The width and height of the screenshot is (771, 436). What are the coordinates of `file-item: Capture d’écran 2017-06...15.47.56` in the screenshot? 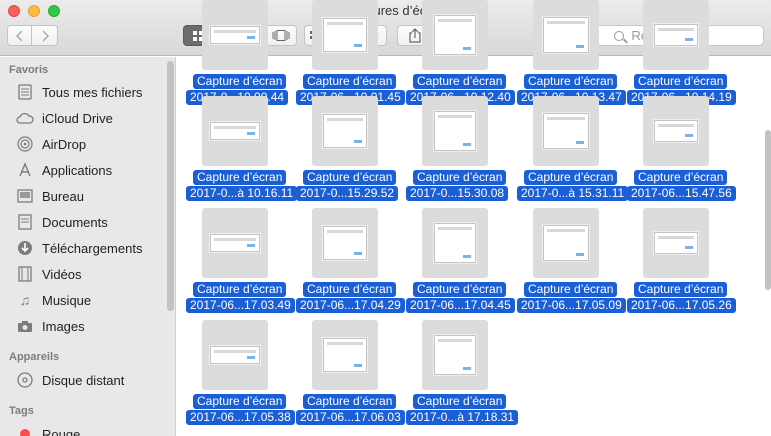 It's located at (682, 152).